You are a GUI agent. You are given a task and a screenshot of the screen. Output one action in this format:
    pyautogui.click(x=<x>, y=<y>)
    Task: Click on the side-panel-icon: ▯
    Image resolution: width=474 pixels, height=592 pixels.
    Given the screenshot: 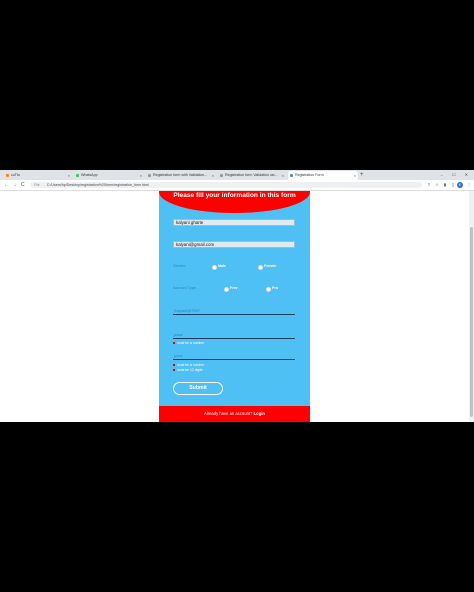 What is the action you would take?
    pyautogui.click(x=453, y=185)
    